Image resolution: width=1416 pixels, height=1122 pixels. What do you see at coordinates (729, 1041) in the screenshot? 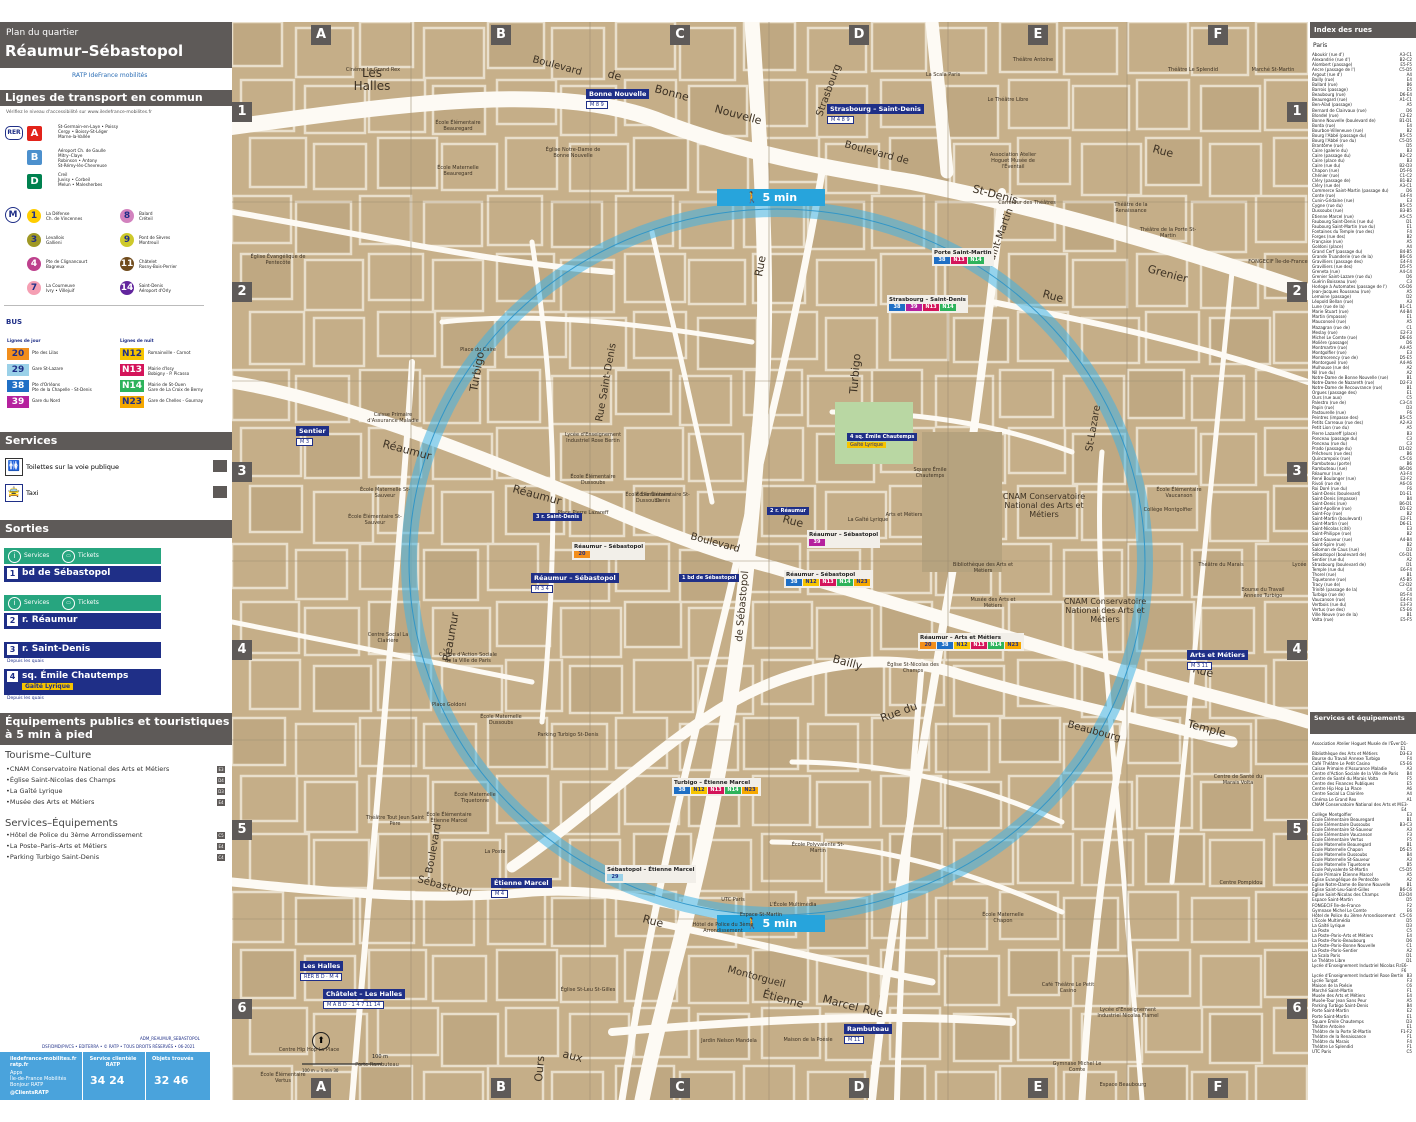
I see `poi-label: Jardin Nelson Mandela` at bounding box center [729, 1041].